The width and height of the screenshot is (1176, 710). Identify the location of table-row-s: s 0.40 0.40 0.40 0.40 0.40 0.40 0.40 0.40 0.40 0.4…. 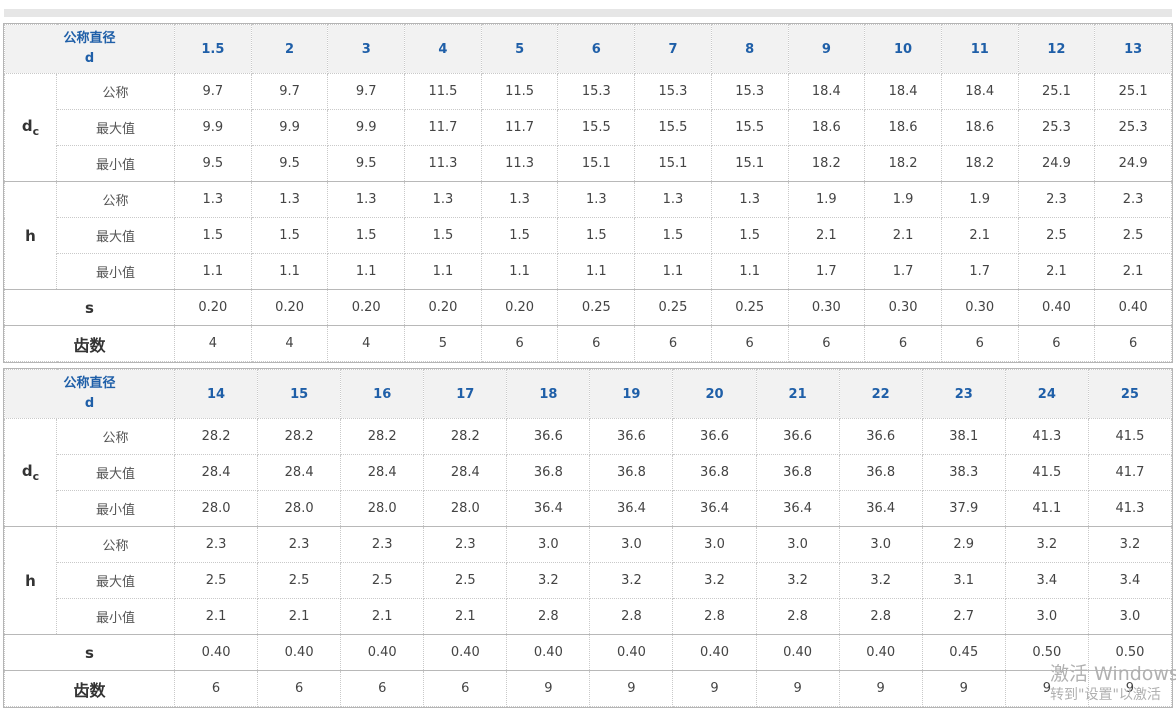
(588, 652).